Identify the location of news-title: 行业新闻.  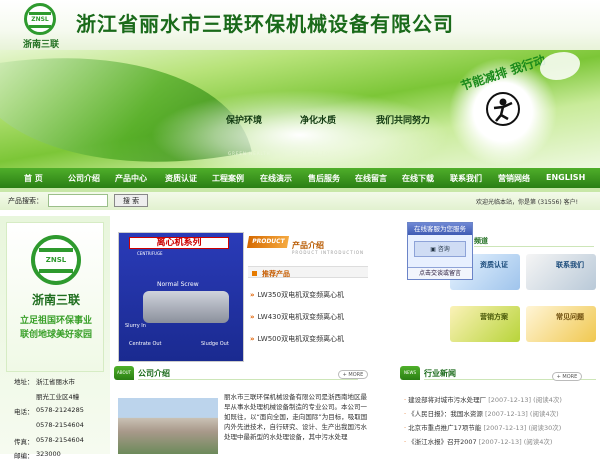
(440, 373).